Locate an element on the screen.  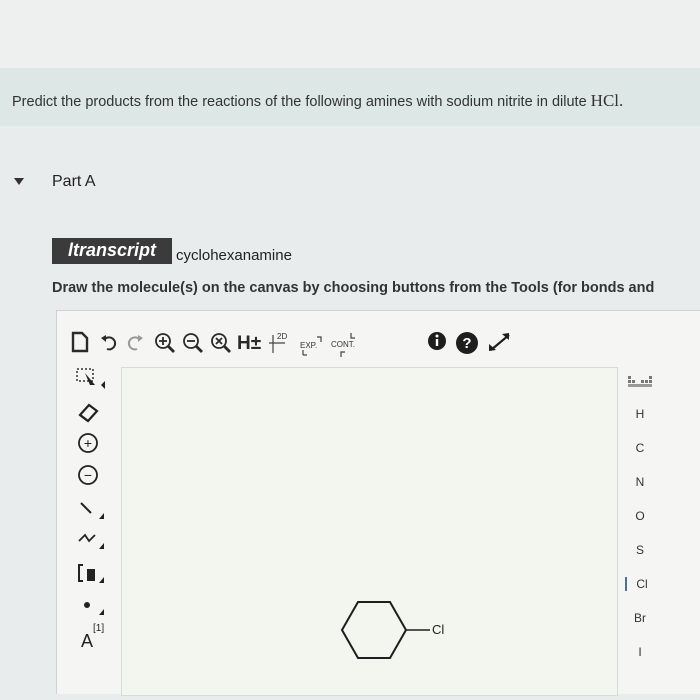
top-band is located at coordinates (350, 34).